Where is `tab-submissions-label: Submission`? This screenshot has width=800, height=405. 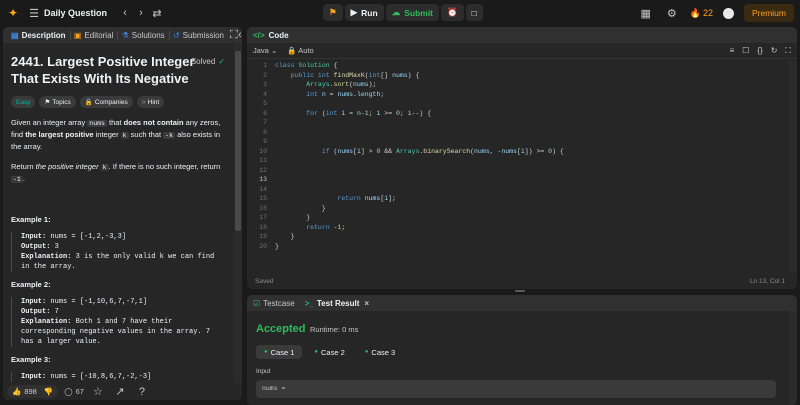
tab-submissions-label: Submission is located at coordinates (203, 35).